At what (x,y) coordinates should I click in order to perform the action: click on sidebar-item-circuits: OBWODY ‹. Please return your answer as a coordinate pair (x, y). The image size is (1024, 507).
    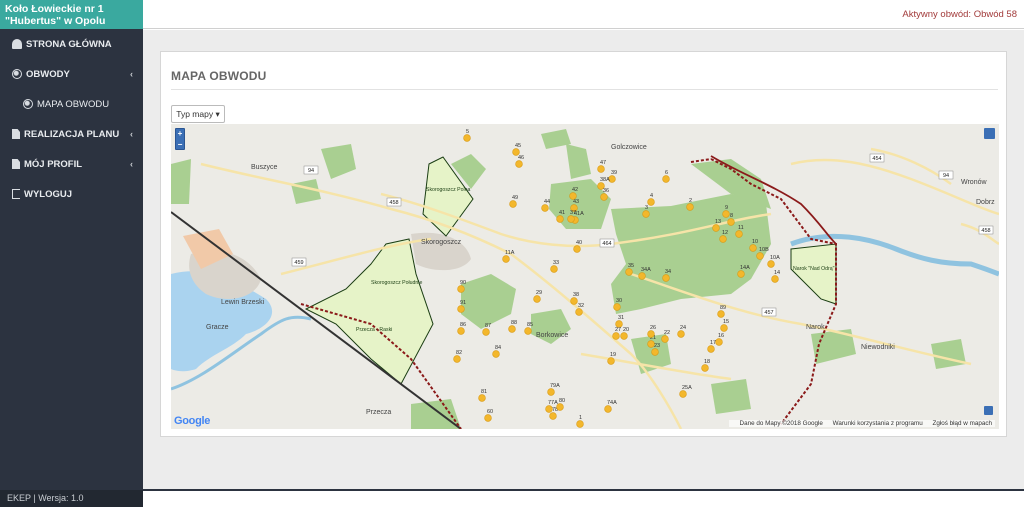
    Looking at the image, I should click on (71, 74).